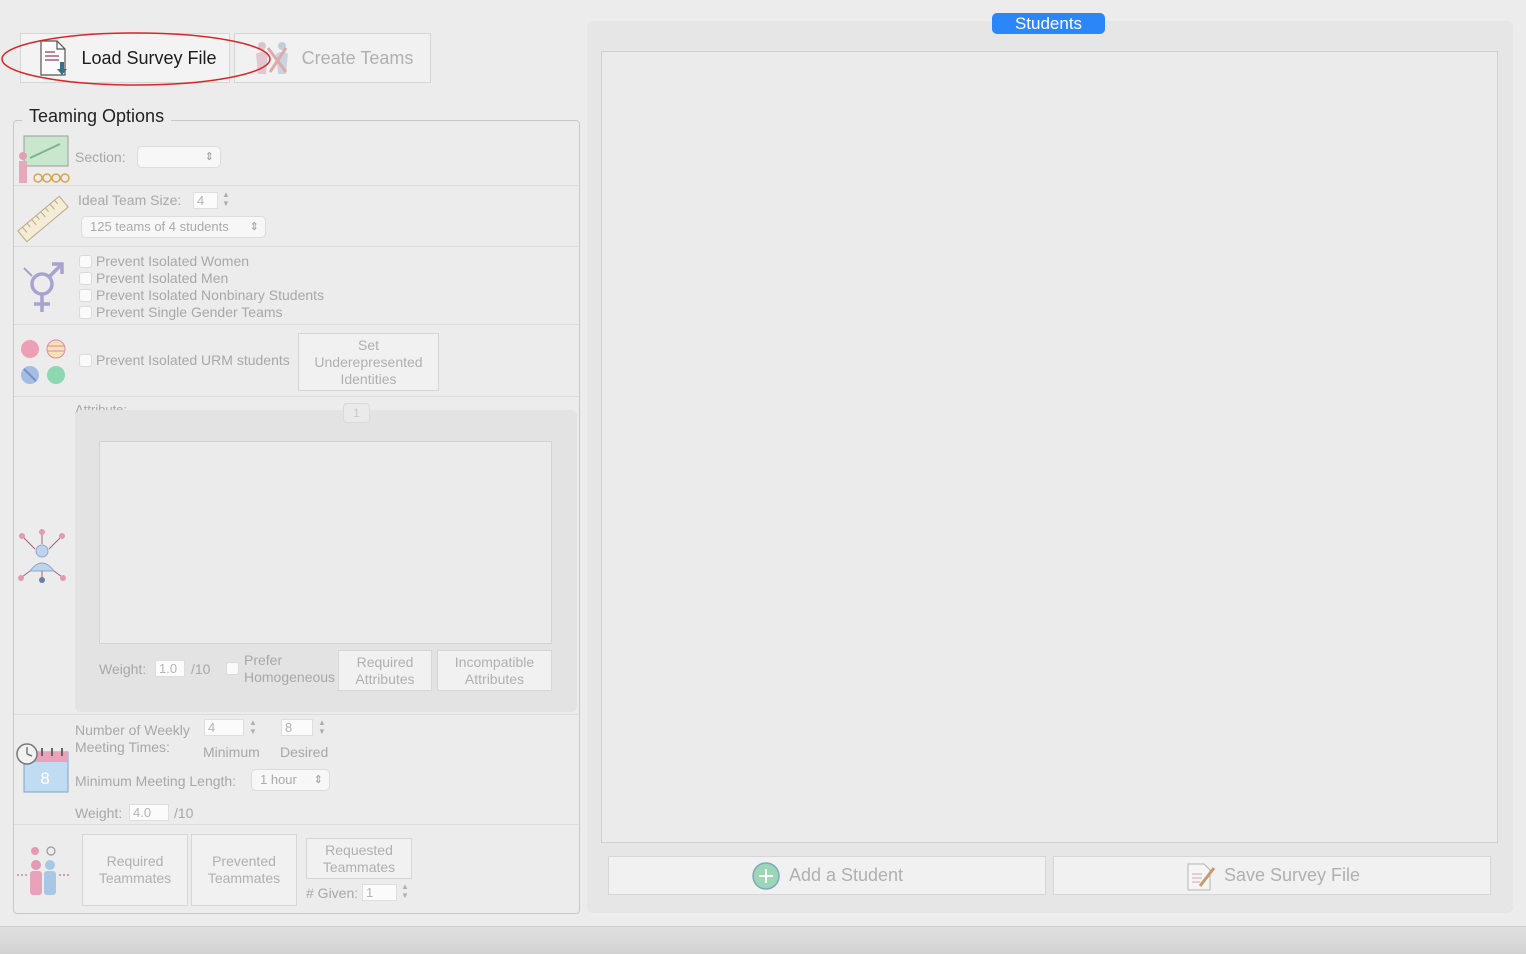 The width and height of the screenshot is (1526, 954). I want to click on teaming-options-title: Teaming Options, so click(97, 116).